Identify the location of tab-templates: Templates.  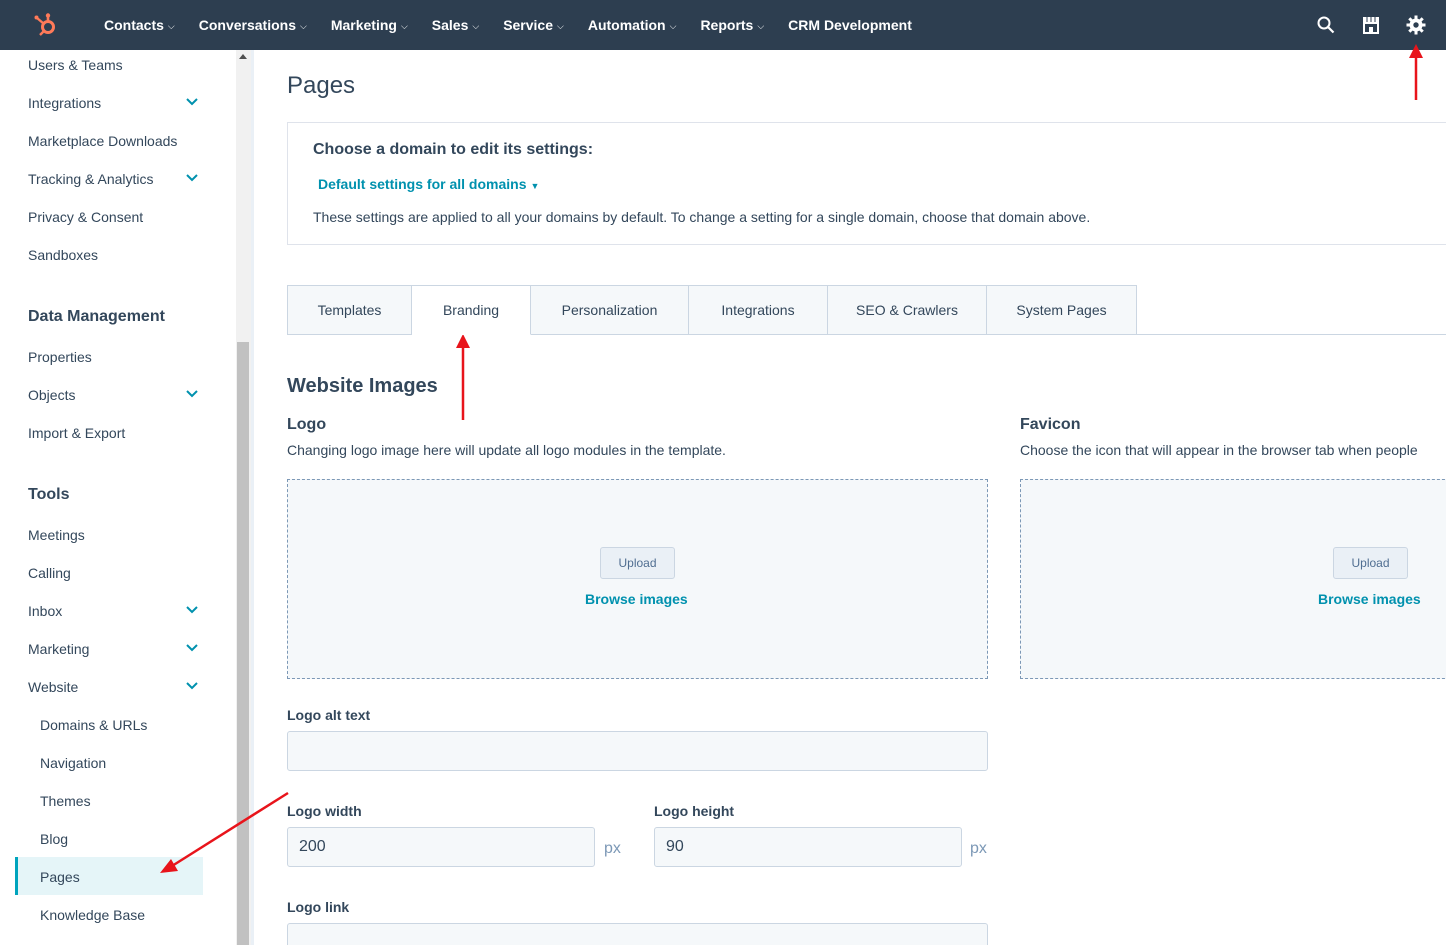
(349, 310).